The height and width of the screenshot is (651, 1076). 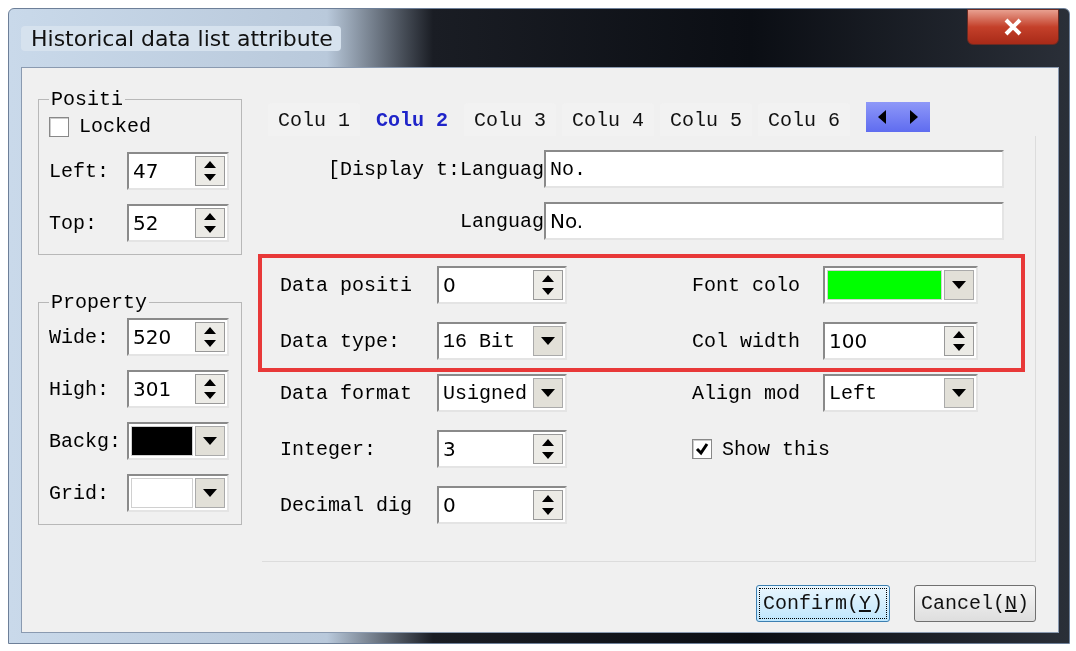 I want to click on field-label: Data positi, so click(x=347, y=285).